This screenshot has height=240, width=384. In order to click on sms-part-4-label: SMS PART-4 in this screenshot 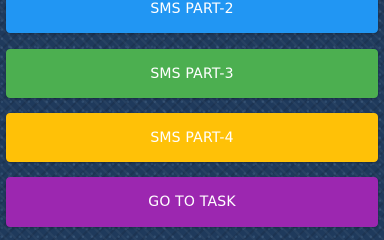, I will do `click(192, 137)`.